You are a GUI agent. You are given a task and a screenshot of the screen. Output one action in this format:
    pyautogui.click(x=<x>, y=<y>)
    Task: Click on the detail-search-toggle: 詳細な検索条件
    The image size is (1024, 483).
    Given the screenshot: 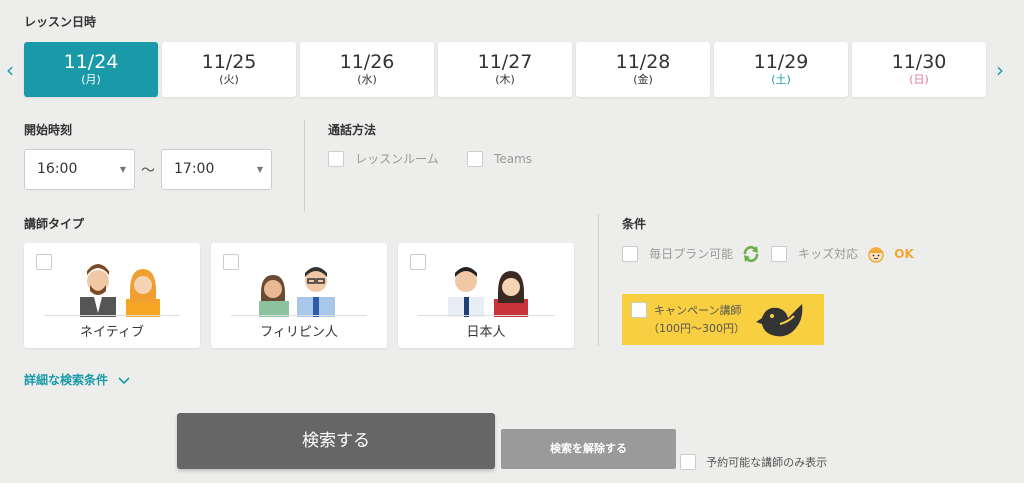 What is the action you would take?
    pyautogui.click(x=77, y=379)
    